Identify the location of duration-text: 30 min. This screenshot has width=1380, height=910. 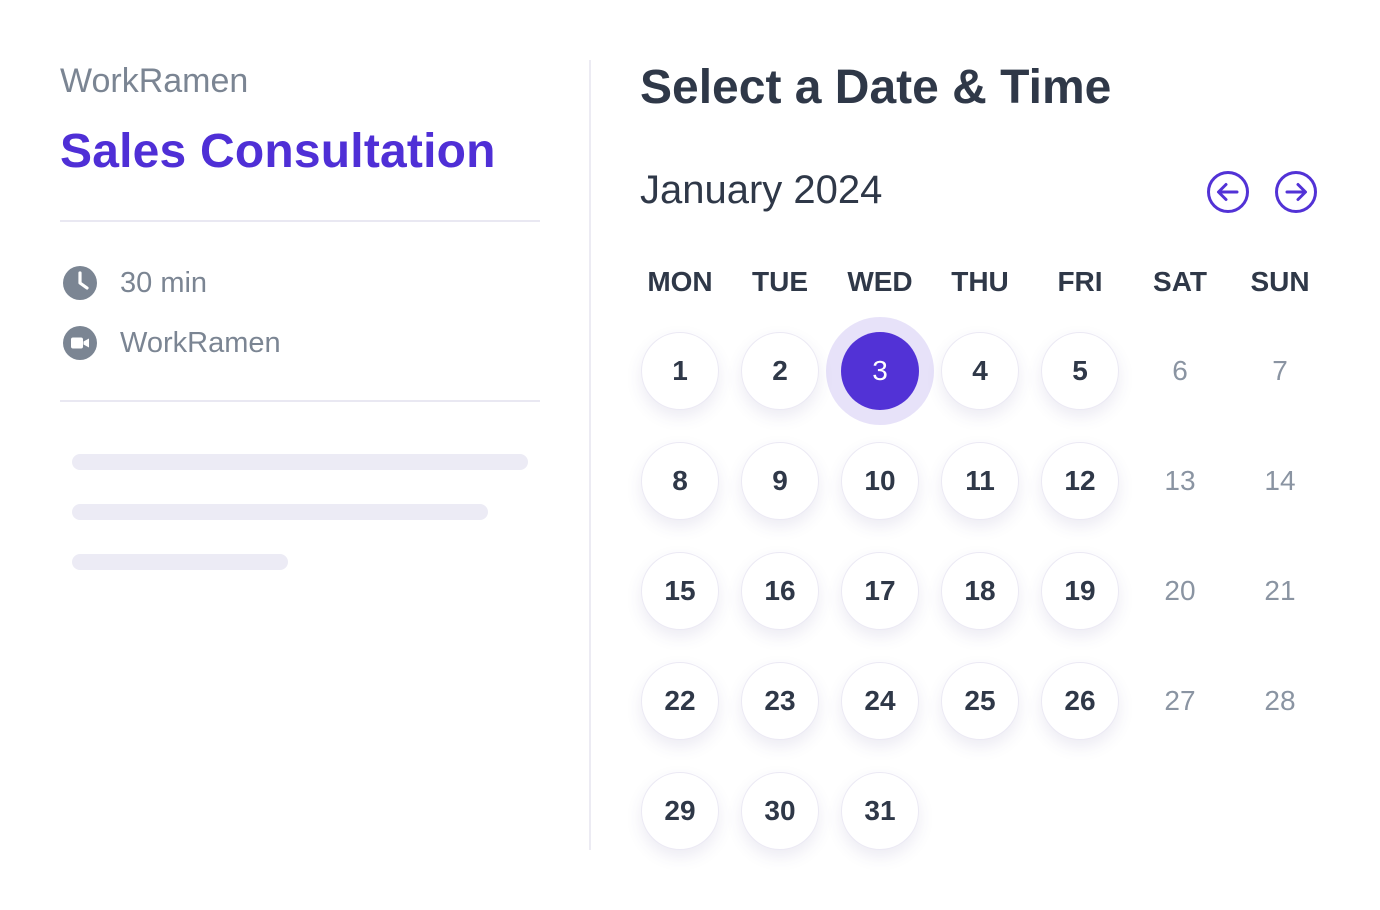
(164, 282).